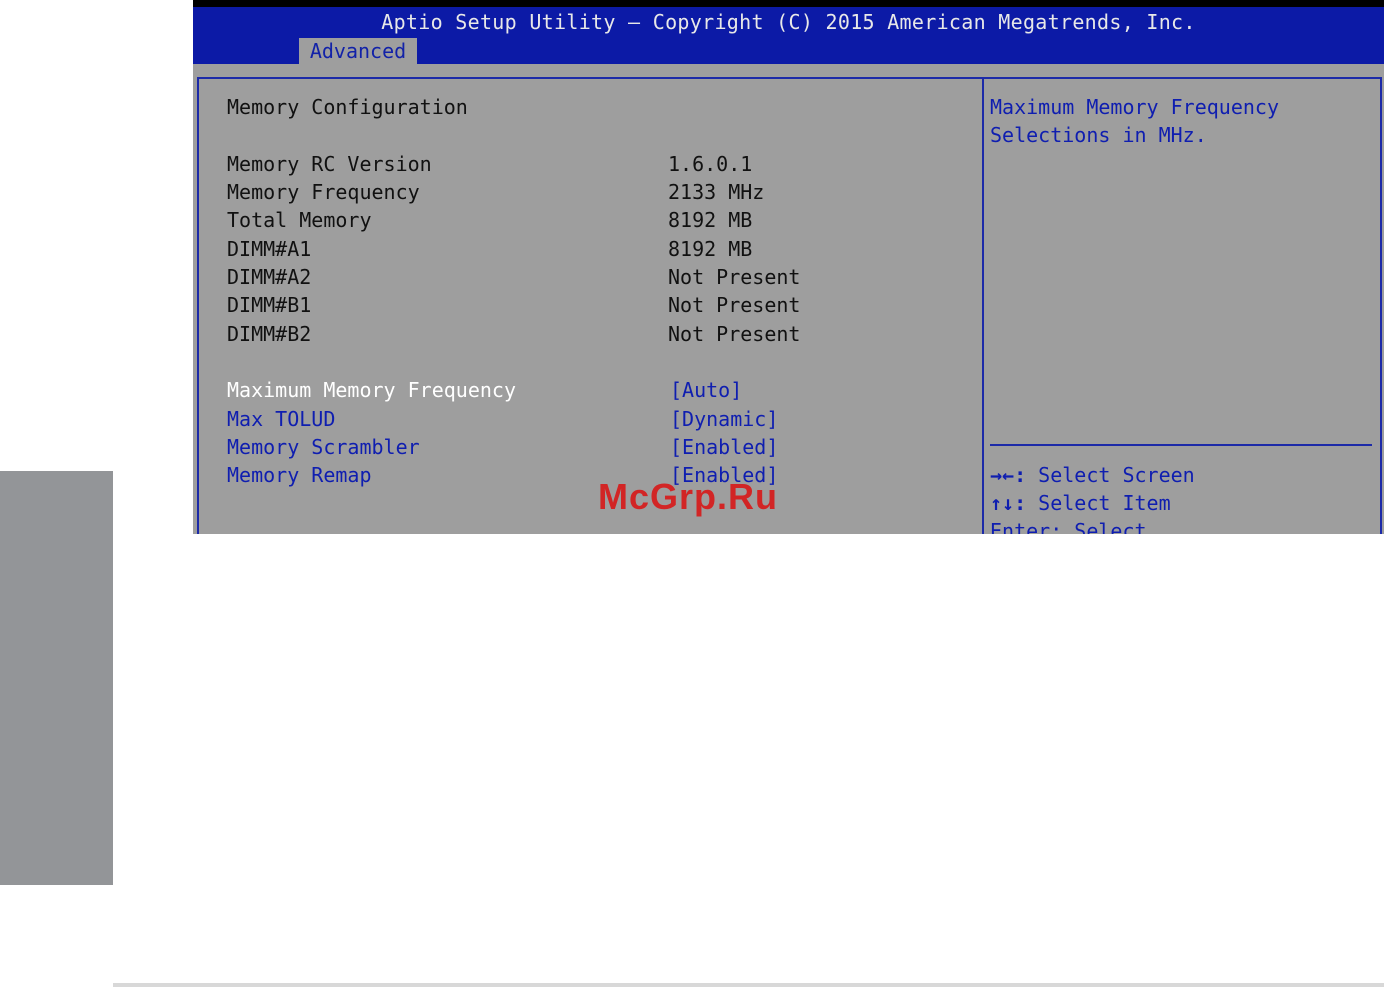 This screenshot has height=988, width=1384. What do you see at coordinates (1104, 503) in the screenshot?
I see `key-action-select-item: Select Item` at bounding box center [1104, 503].